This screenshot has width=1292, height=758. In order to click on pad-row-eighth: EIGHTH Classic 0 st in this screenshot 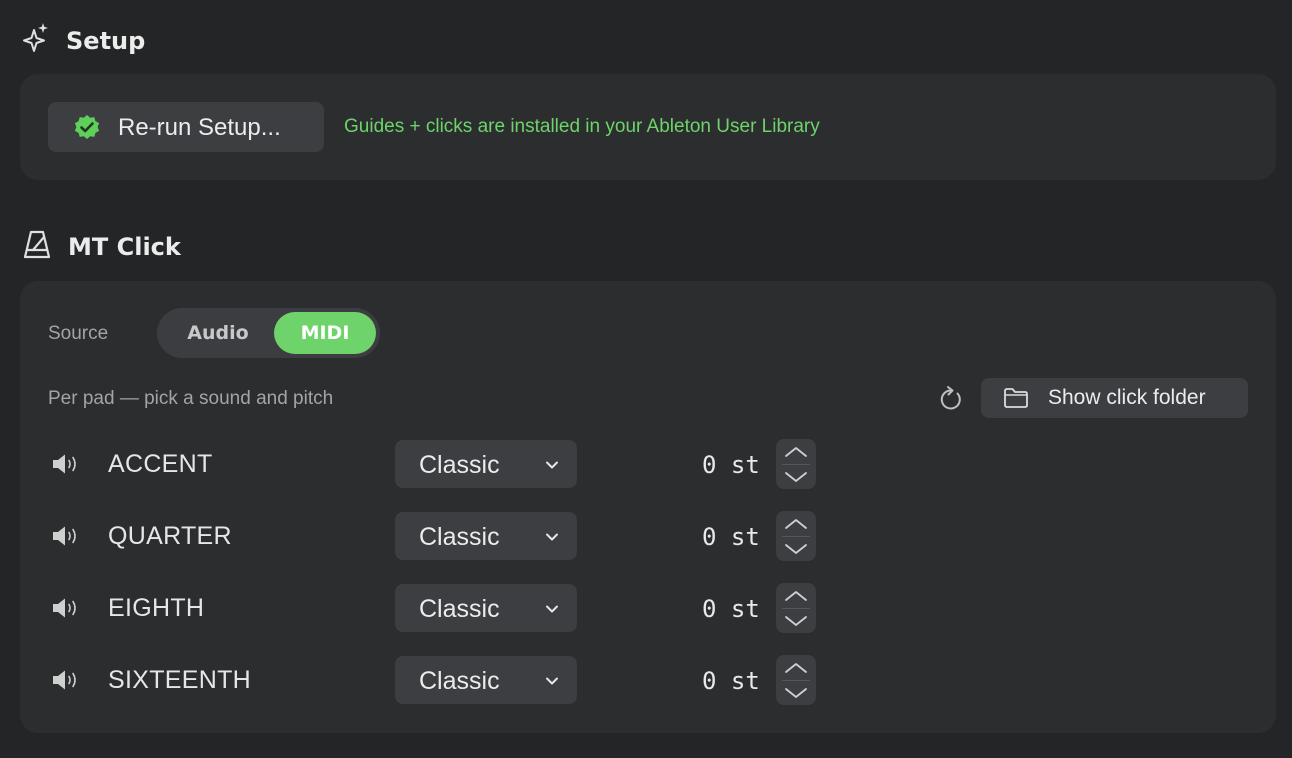, I will do `click(648, 608)`.